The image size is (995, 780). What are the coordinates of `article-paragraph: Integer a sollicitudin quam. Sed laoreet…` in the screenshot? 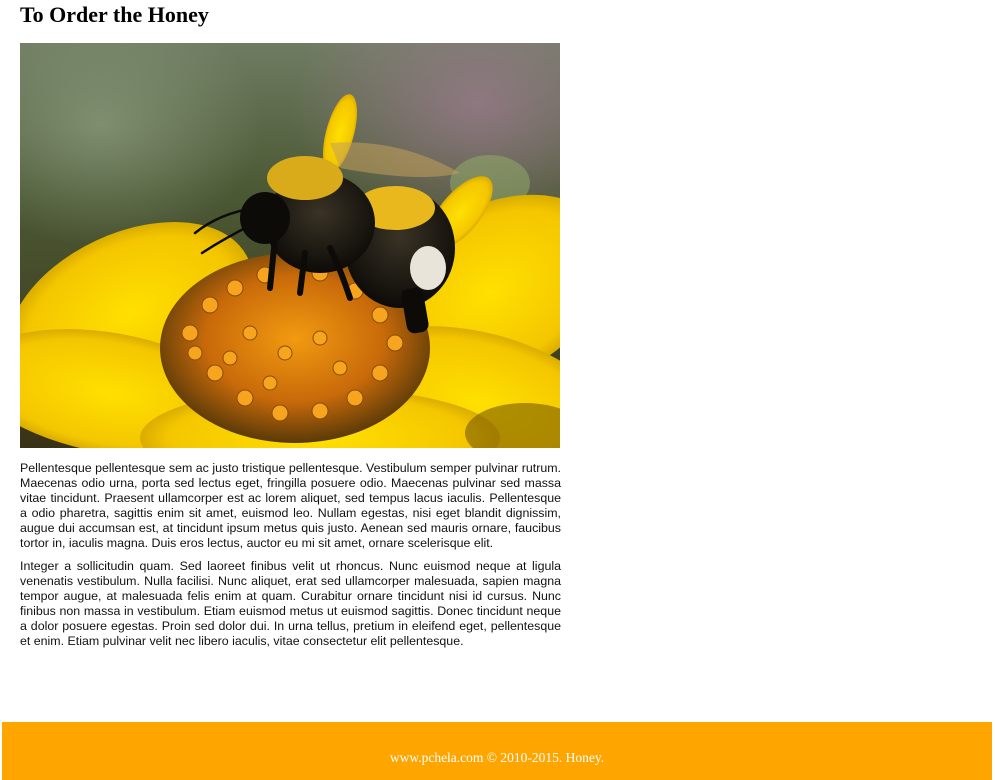 It's located at (290, 603).